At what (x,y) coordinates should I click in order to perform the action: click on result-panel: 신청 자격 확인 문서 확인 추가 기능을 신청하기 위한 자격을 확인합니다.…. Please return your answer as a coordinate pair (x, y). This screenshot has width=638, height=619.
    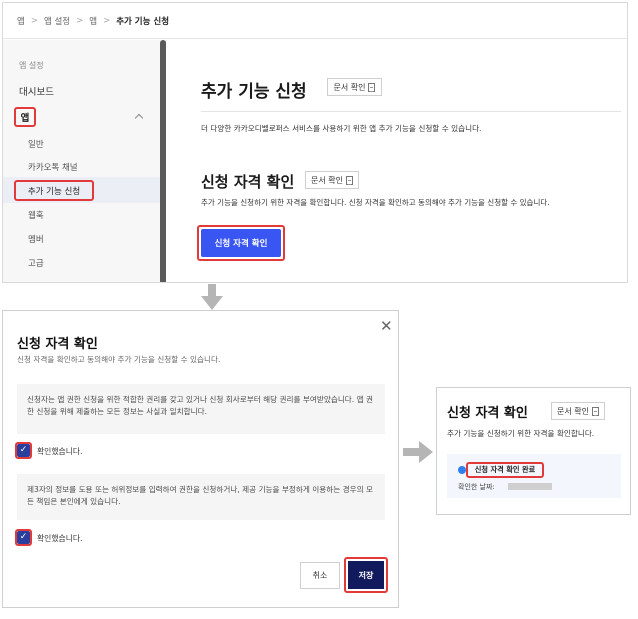
    Looking at the image, I should click on (533, 451).